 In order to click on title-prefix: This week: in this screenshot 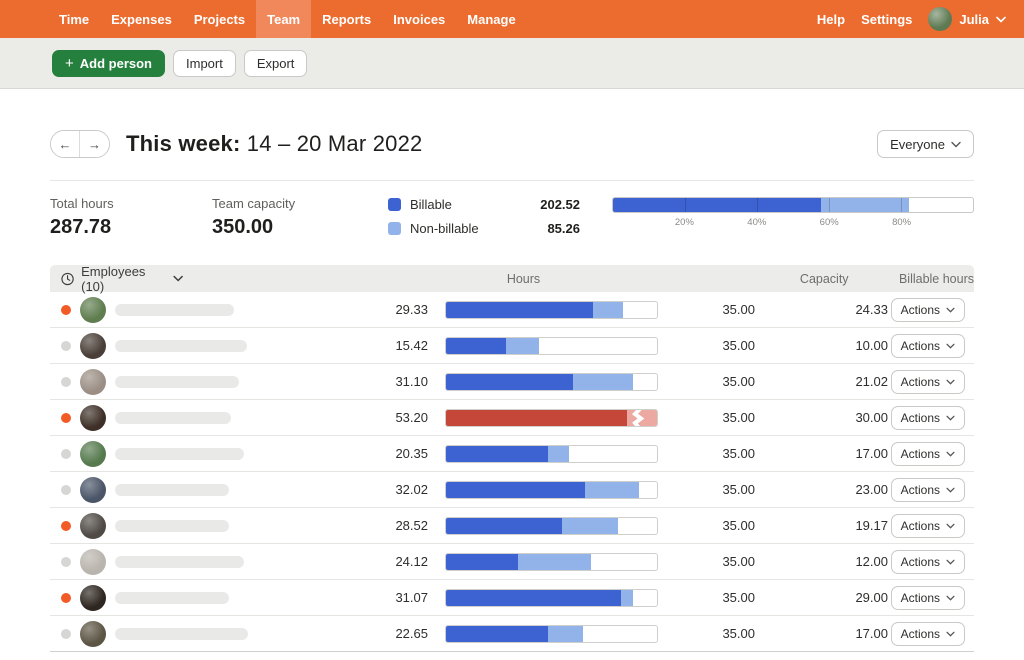, I will do `click(183, 143)`.